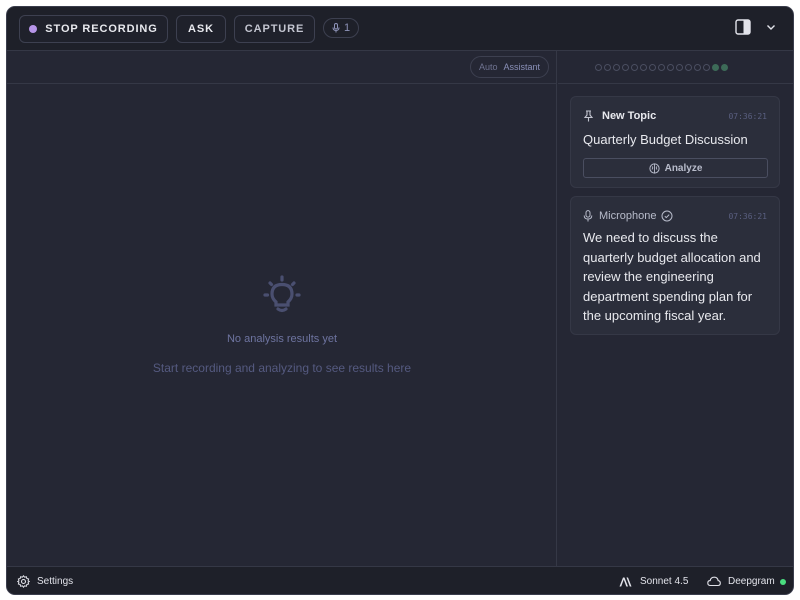 The height and width of the screenshot is (600, 800). I want to click on microphone-card-time: 07:36:21, so click(747, 216).